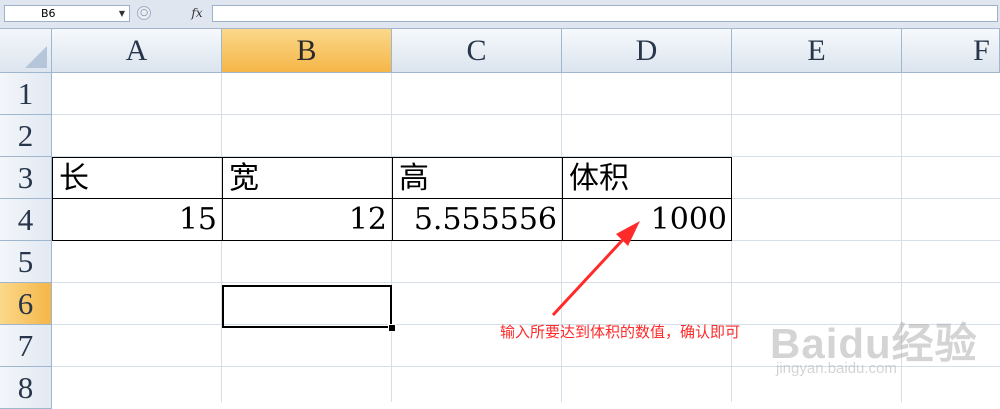 This screenshot has height=409, width=1000. What do you see at coordinates (620, 332) in the screenshot?
I see `annotation-text: 输入所要达到体积的数值，确认即可` at bounding box center [620, 332].